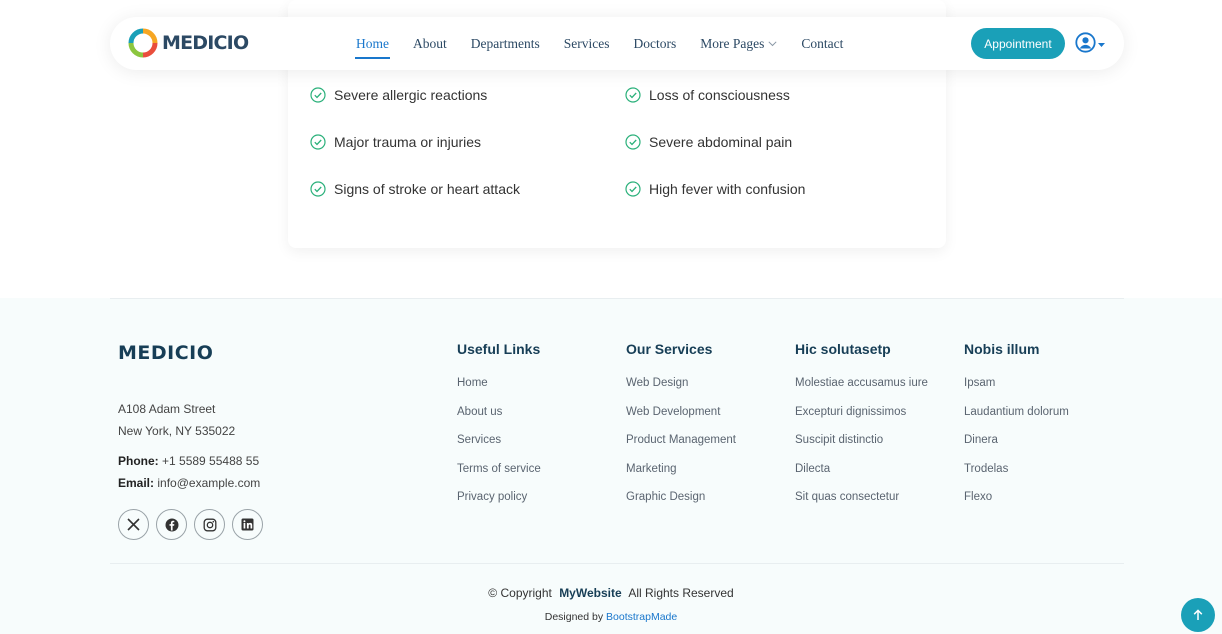  I want to click on designed-by-label: Designed by, so click(574, 617).